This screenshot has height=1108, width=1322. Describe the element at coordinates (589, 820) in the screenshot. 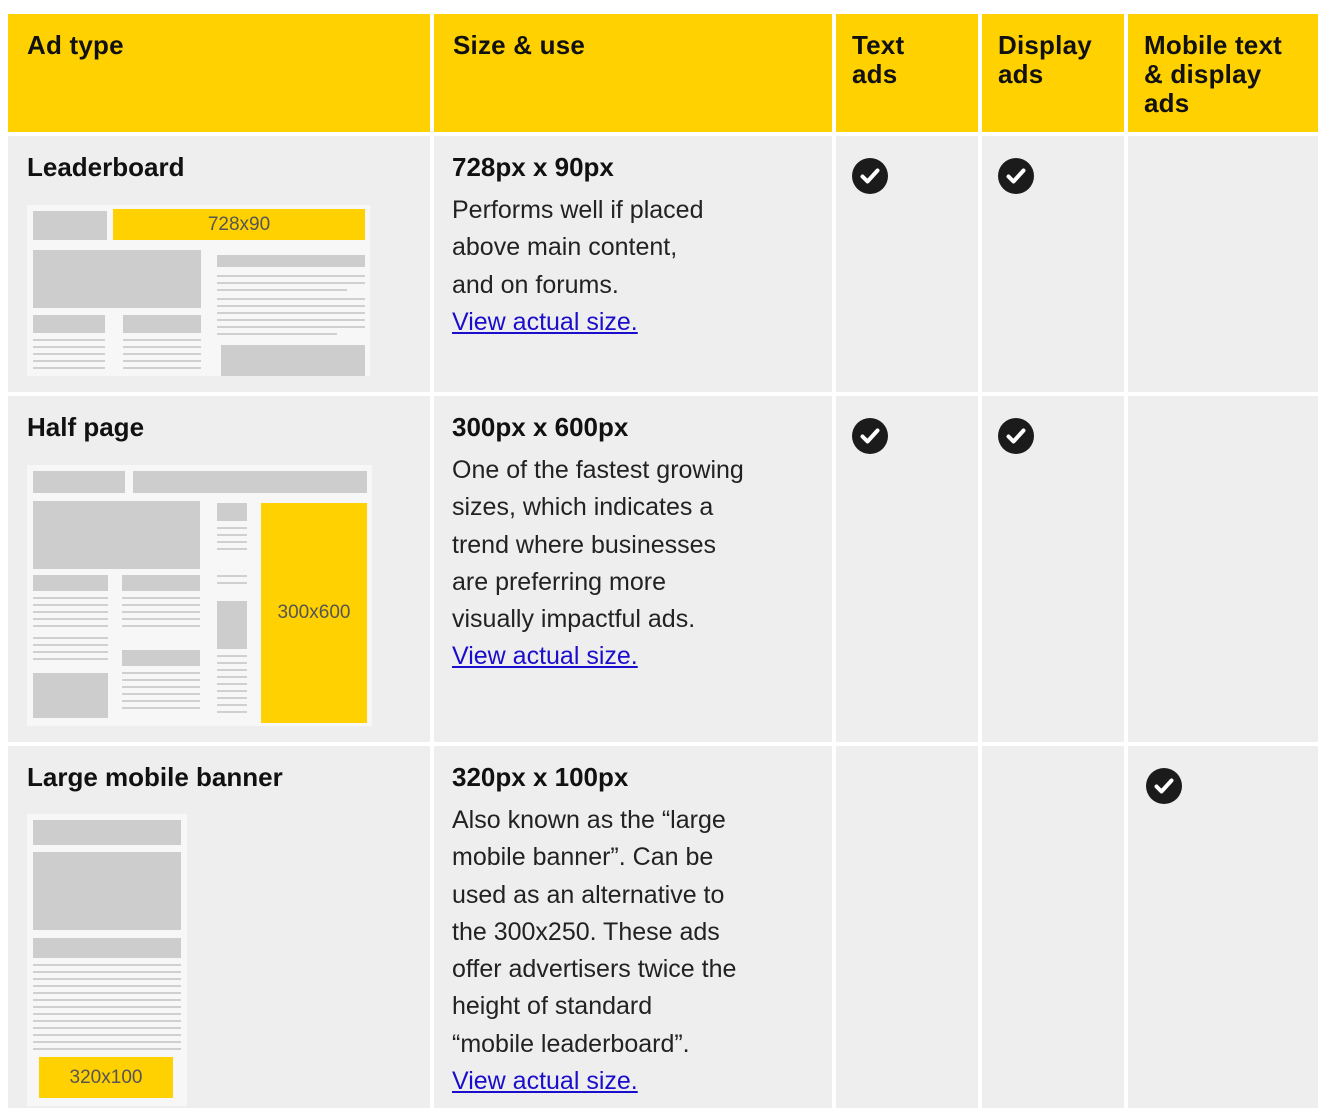

I see `desc-line: Also known as the “large` at that location.